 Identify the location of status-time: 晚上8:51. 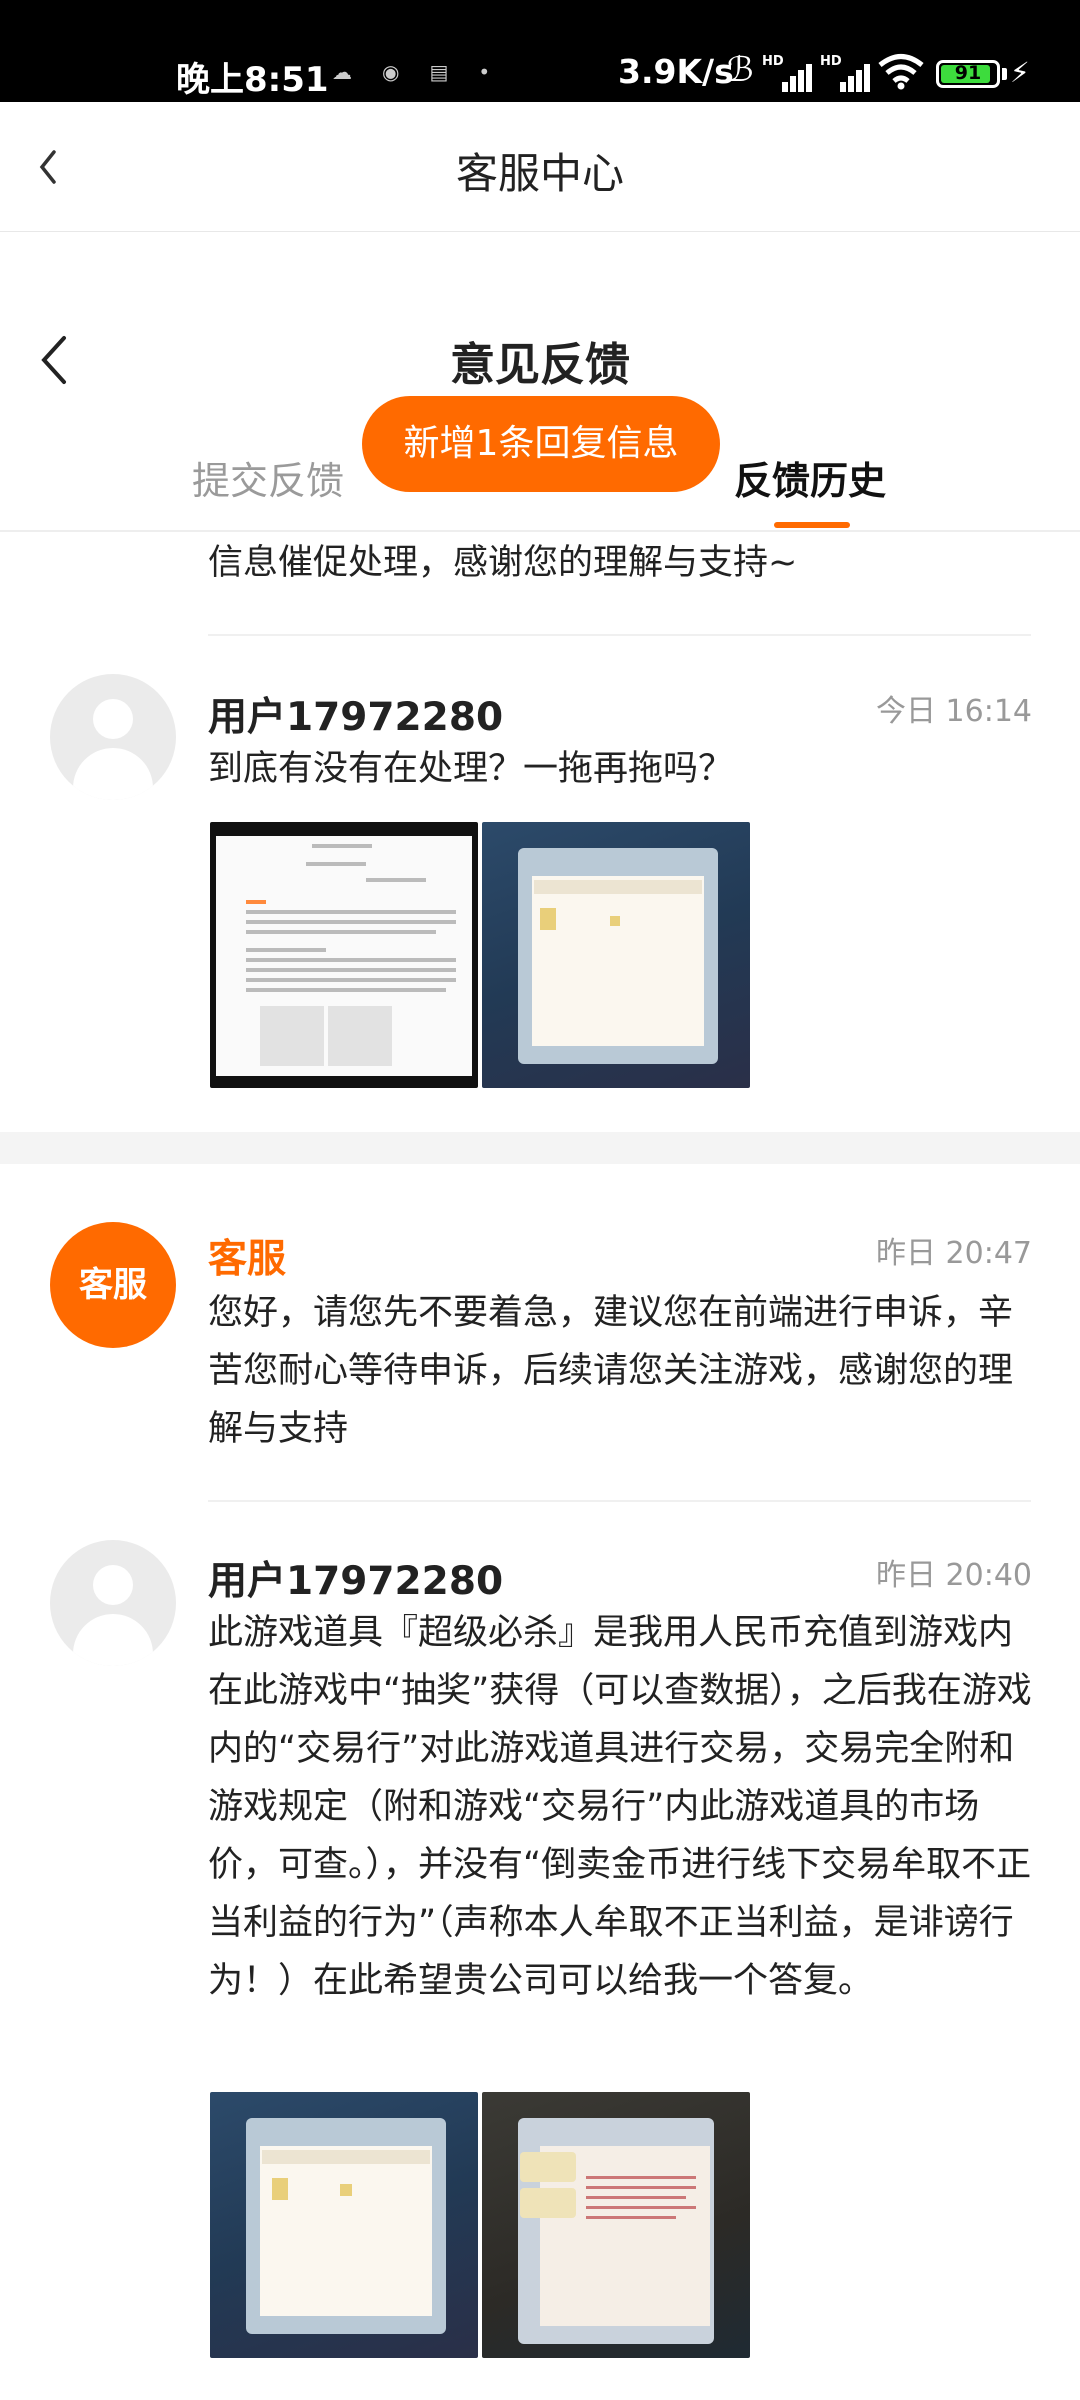
(252, 80).